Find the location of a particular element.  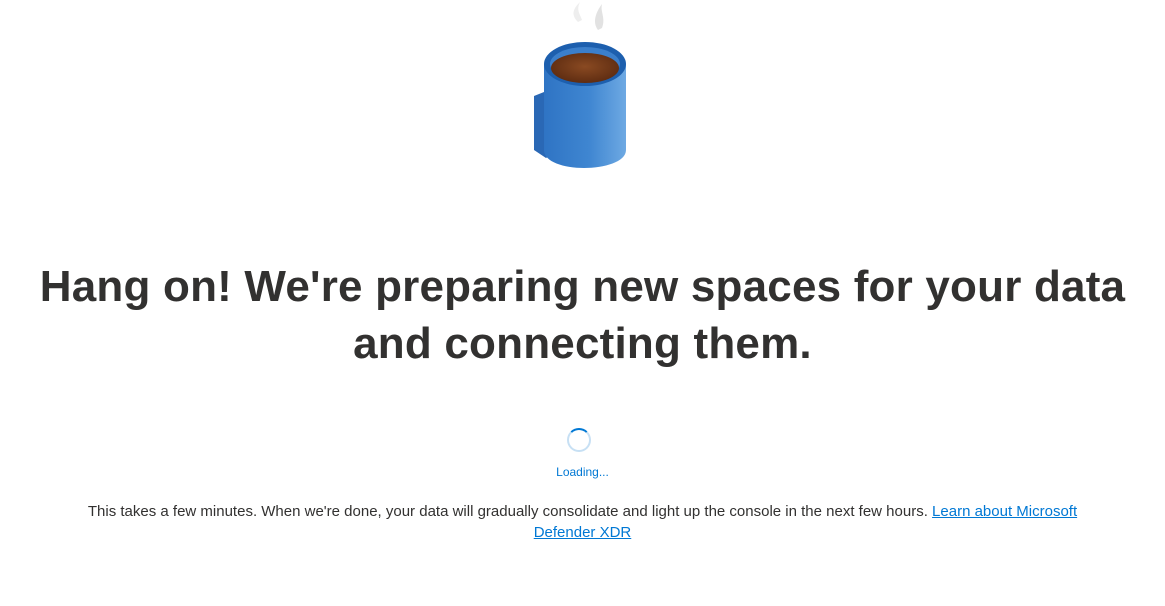

loading-spinner is located at coordinates (579, 440).